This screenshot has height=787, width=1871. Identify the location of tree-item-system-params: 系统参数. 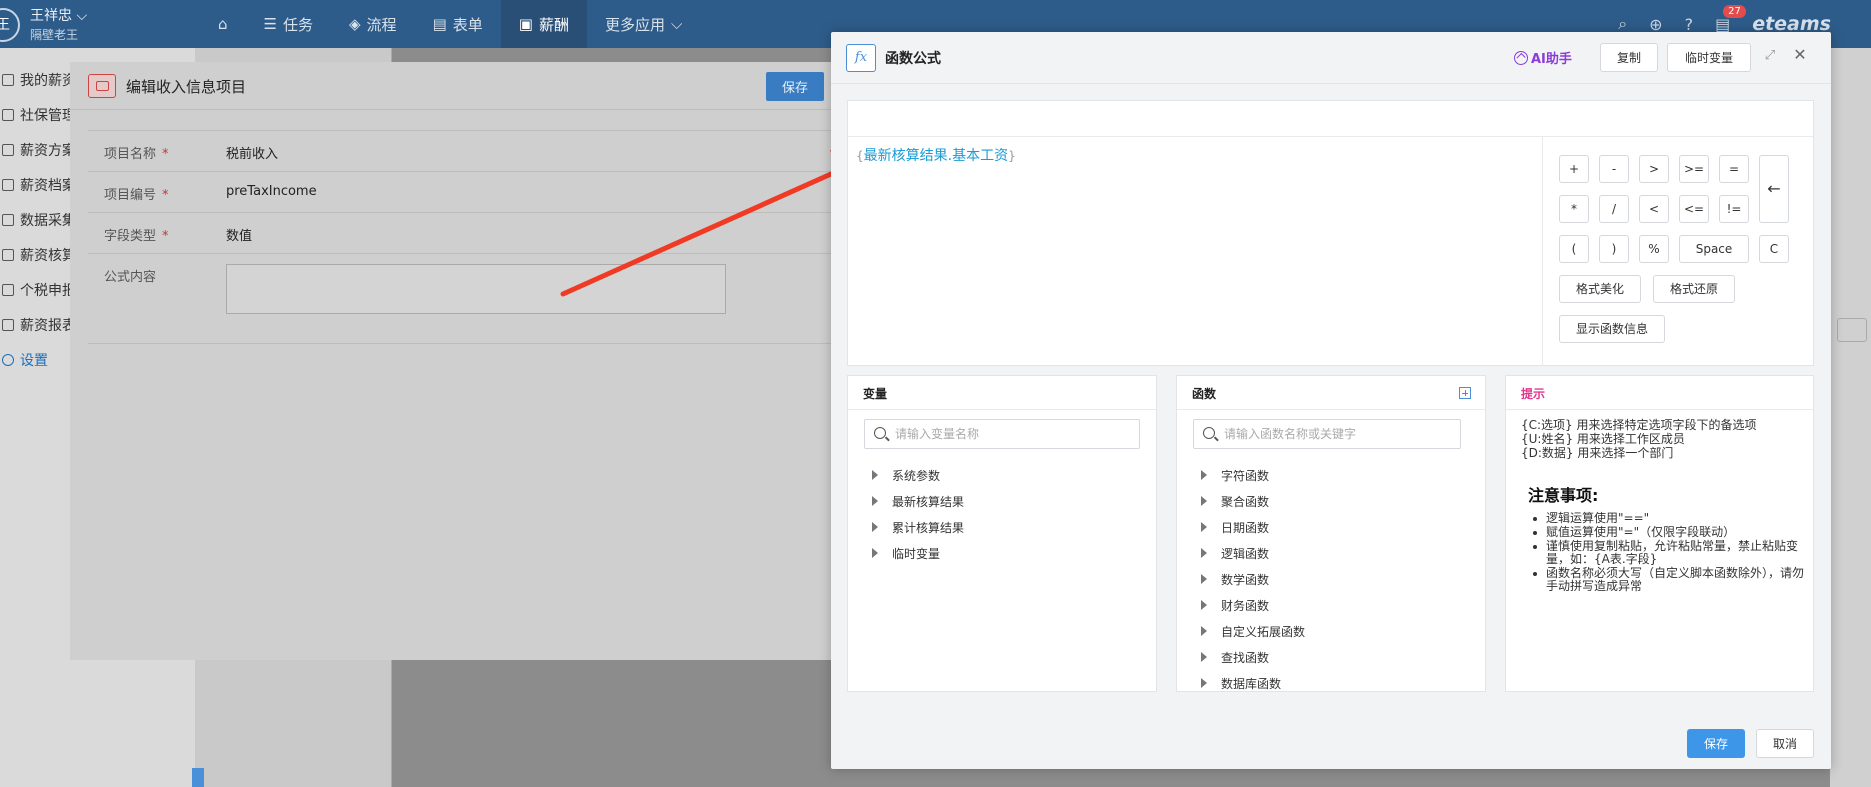
(918, 475).